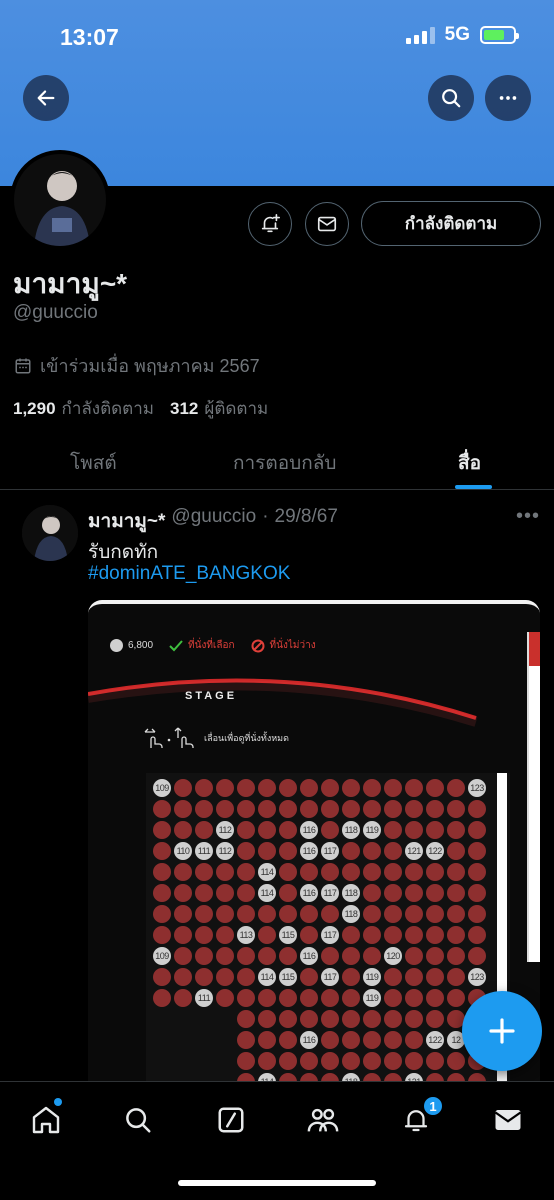 This screenshot has height=1200, width=554. I want to click on post-author-handle: @guuccio, so click(213, 521).